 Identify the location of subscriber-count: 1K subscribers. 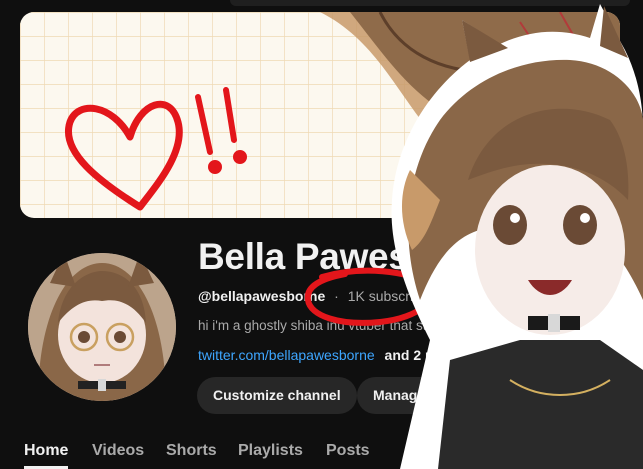
(394, 296).